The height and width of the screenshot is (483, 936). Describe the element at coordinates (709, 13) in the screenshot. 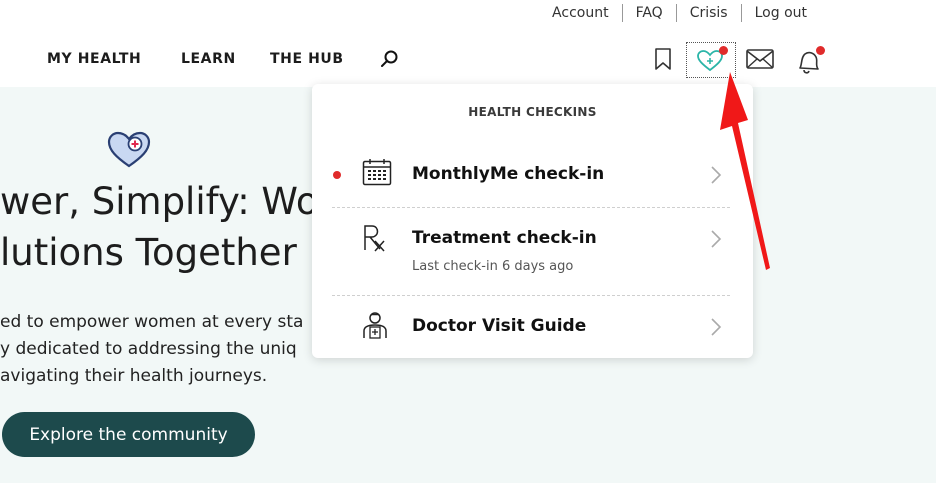

I see `crisis-link: Crisis` at that location.